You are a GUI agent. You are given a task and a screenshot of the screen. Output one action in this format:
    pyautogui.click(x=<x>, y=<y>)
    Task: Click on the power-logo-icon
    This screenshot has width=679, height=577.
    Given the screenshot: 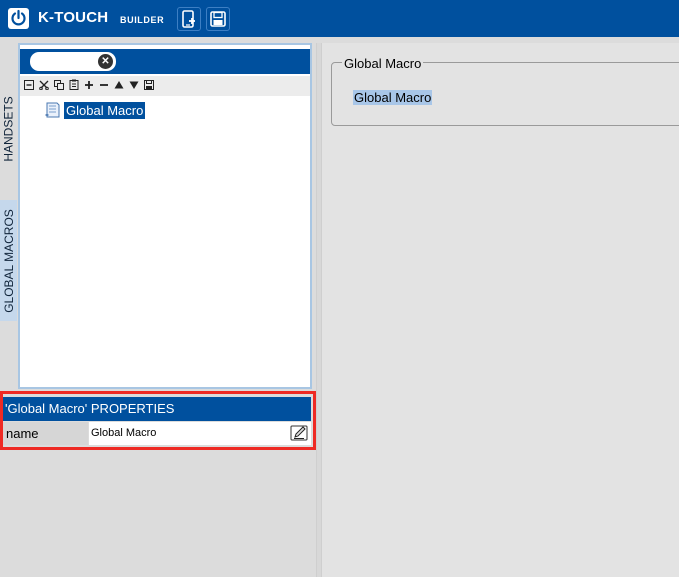 What is the action you would take?
    pyautogui.click(x=18, y=18)
    